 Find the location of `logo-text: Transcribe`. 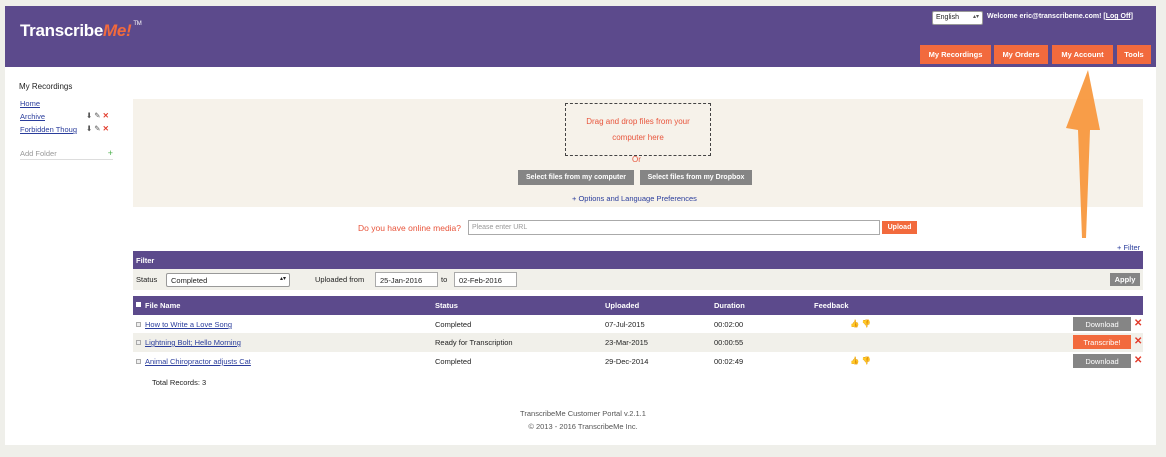

logo-text: Transcribe is located at coordinates (61, 30).